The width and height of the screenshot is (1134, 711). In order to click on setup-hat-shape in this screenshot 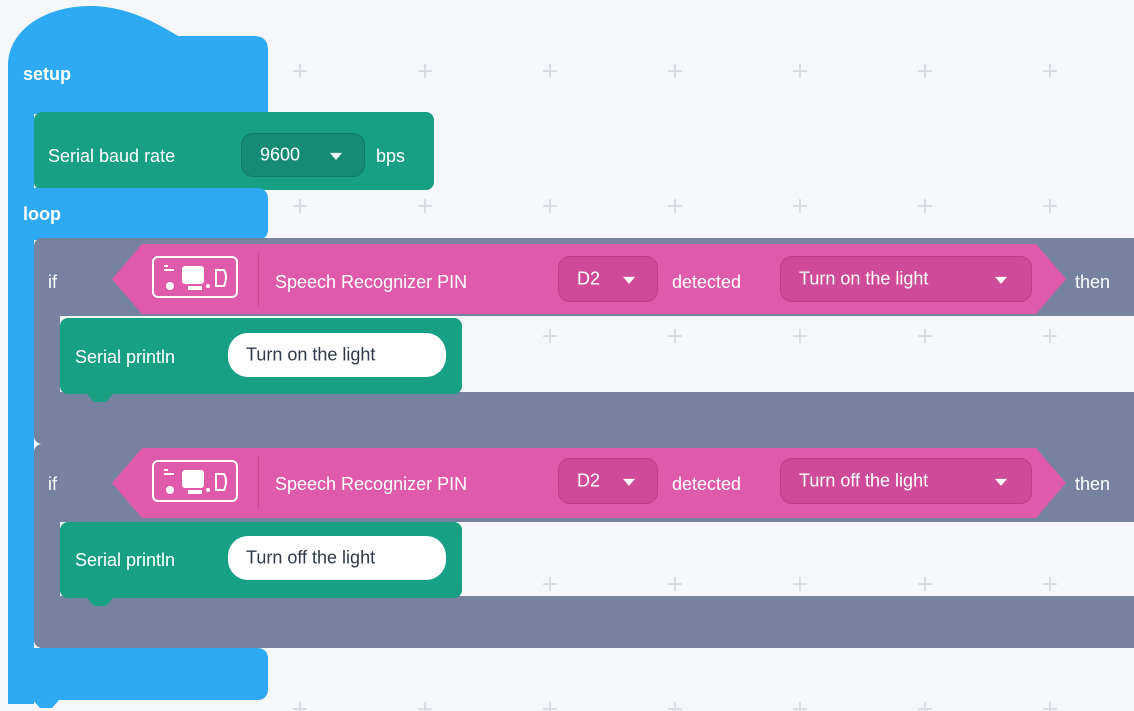, I will do `click(138, 60)`.